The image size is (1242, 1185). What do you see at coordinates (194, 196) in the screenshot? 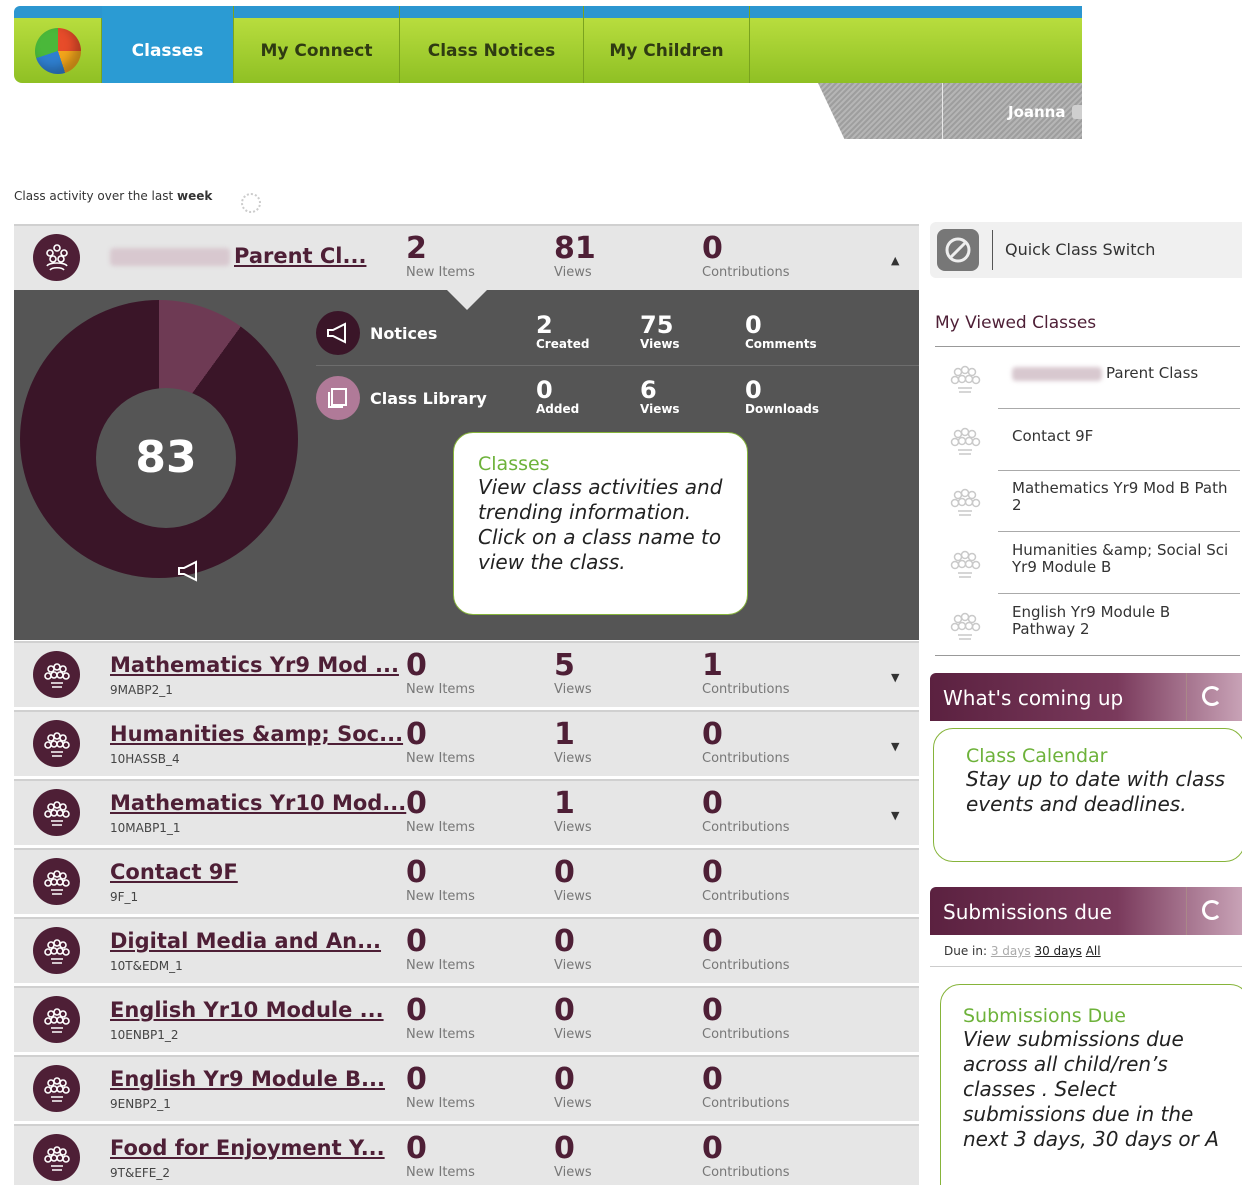
I see `activity-period: week` at bounding box center [194, 196].